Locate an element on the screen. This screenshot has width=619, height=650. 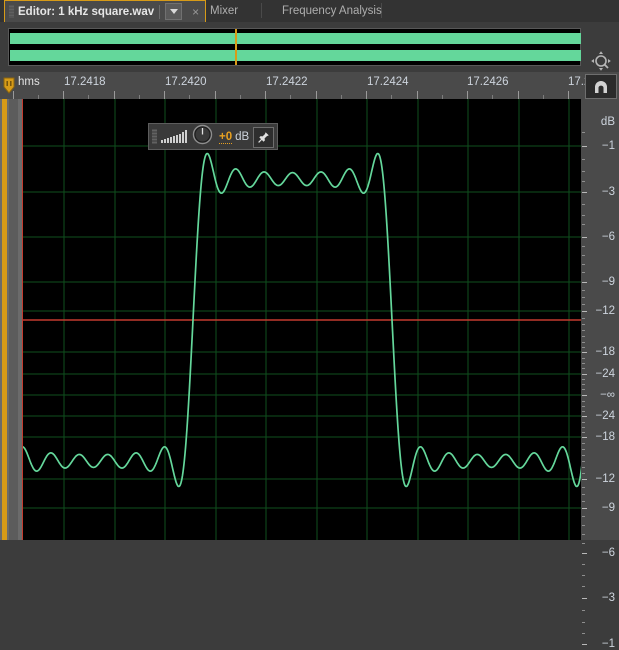
selection-start-marker-icon is located at coordinates (9, 86).